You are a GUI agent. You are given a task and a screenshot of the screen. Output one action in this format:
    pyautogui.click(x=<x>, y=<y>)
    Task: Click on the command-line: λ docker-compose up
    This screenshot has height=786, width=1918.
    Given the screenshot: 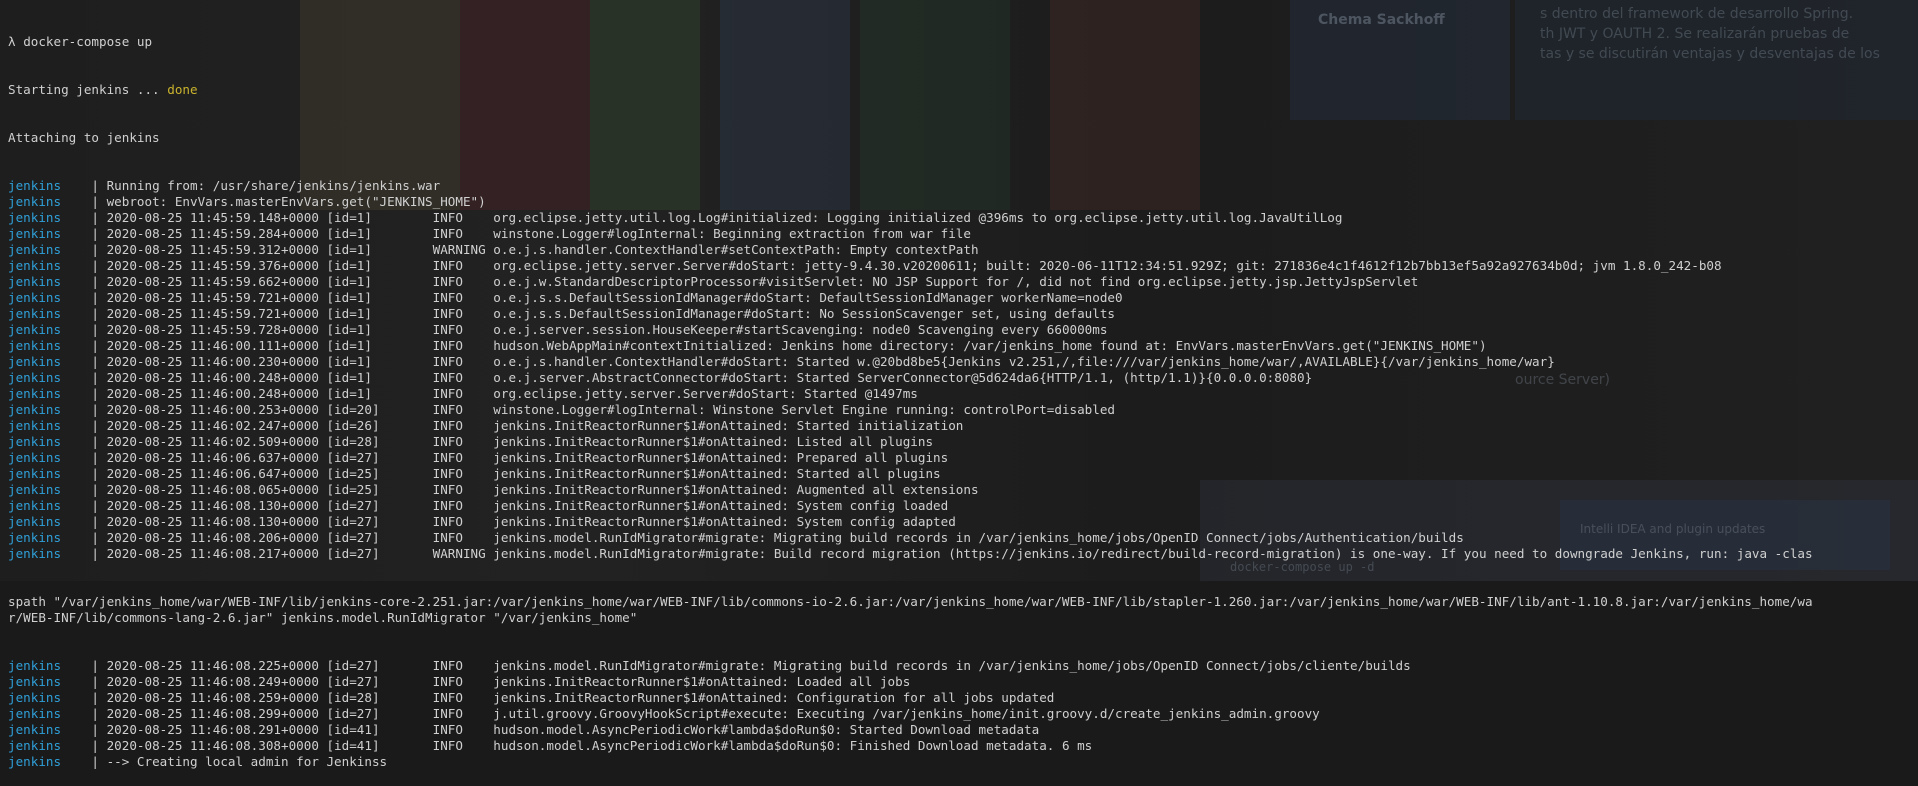 What is the action you would take?
    pyautogui.click(x=961, y=42)
    